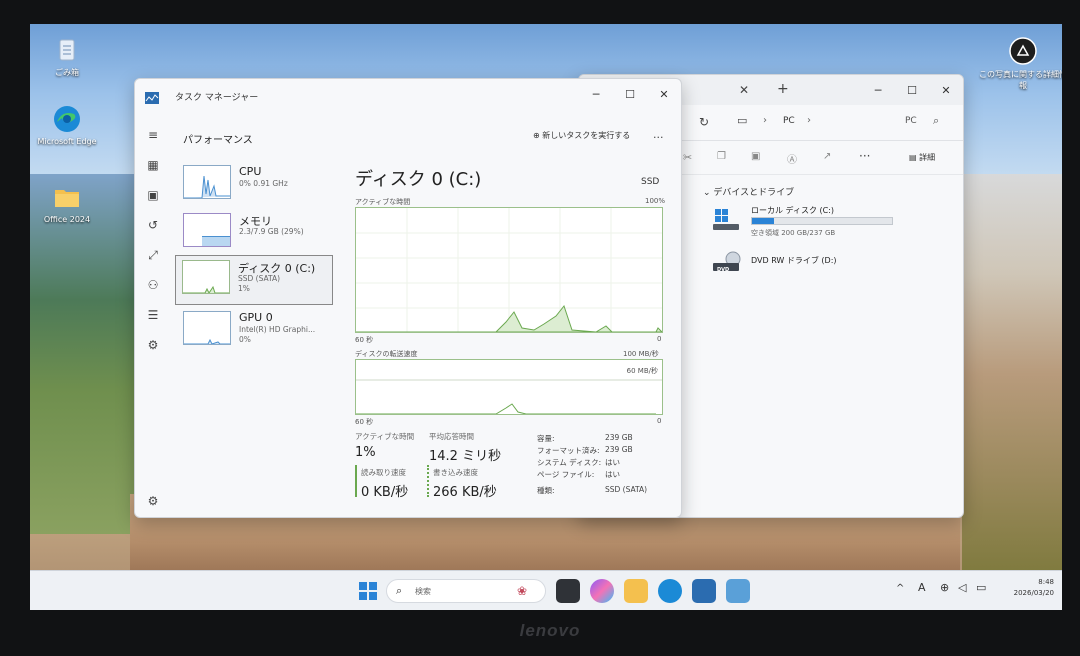 Image resolution: width=1080 pixels, height=656 pixels. I want to click on refresh-icon: ↻, so click(704, 122).